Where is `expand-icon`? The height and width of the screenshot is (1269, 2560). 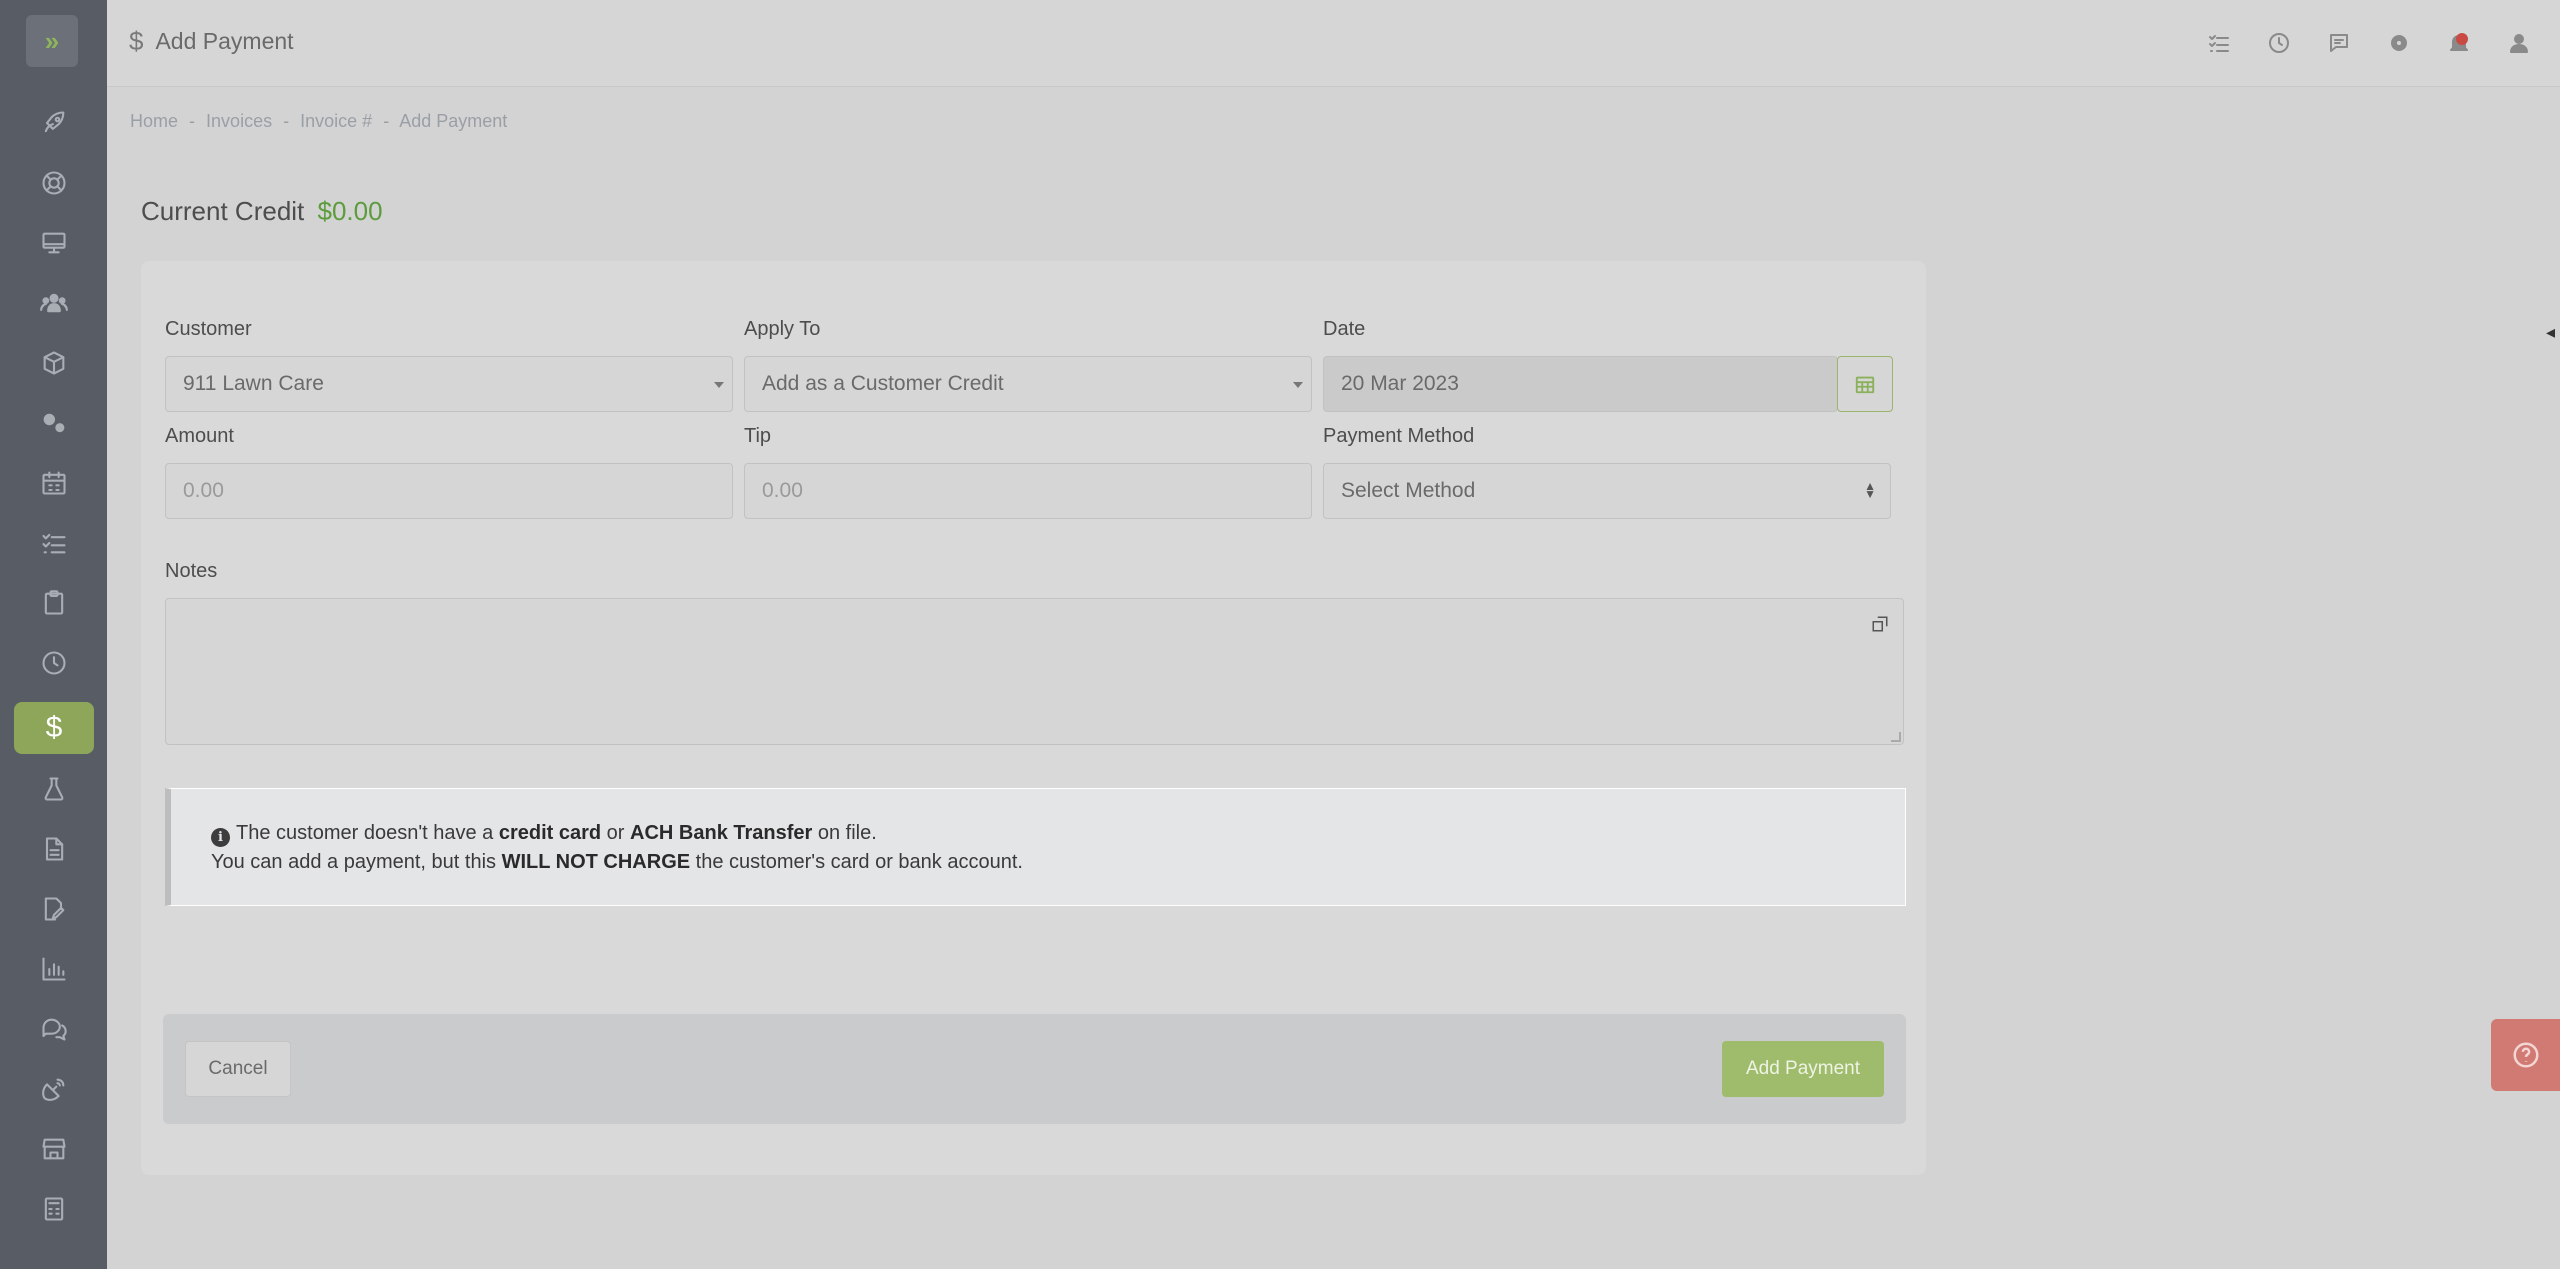 expand-icon is located at coordinates (1880, 626).